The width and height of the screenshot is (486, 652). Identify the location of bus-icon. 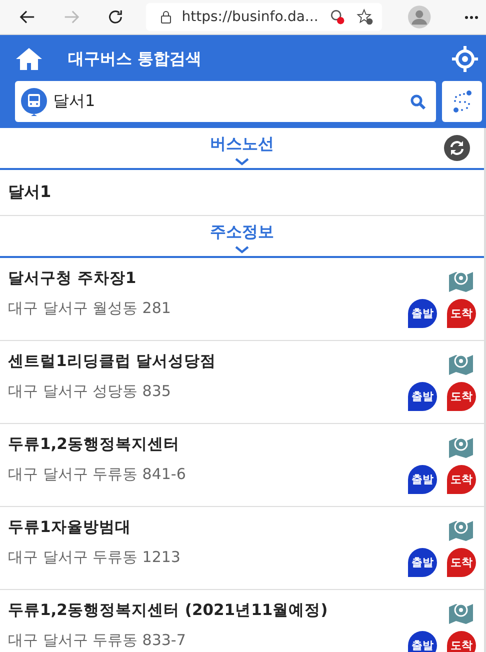
(34, 102).